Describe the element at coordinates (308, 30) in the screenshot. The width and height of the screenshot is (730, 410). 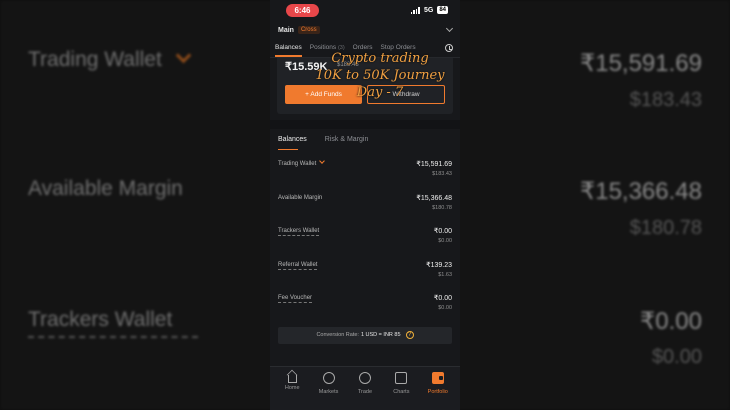
I see `margin-mode-badge: Cross` at that location.